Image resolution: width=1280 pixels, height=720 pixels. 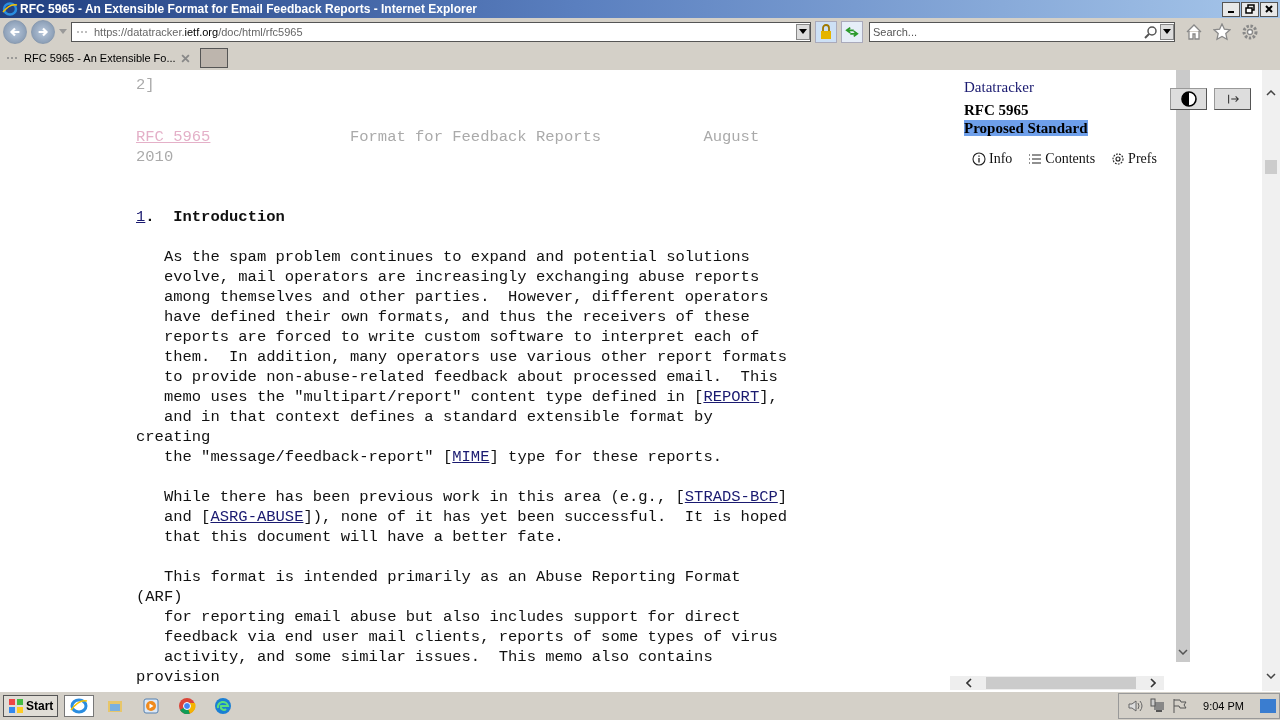 What do you see at coordinates (1222, 32) in the screenshot?
I see `star-icon` at bounding box center [1222, 32].